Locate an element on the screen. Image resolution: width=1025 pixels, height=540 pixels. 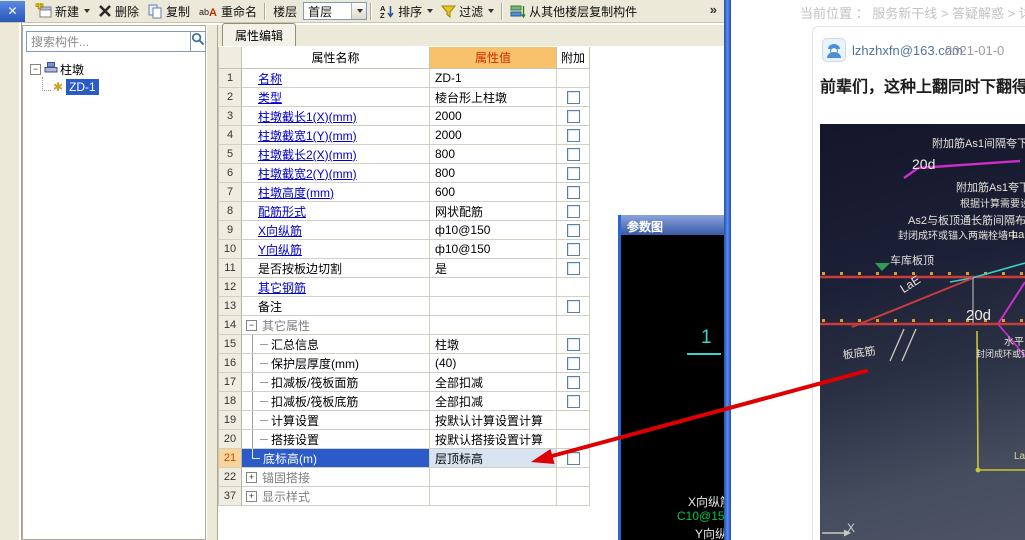
property-value-cell: 按默认计算设置计算 is located at coordinates (493, 420).